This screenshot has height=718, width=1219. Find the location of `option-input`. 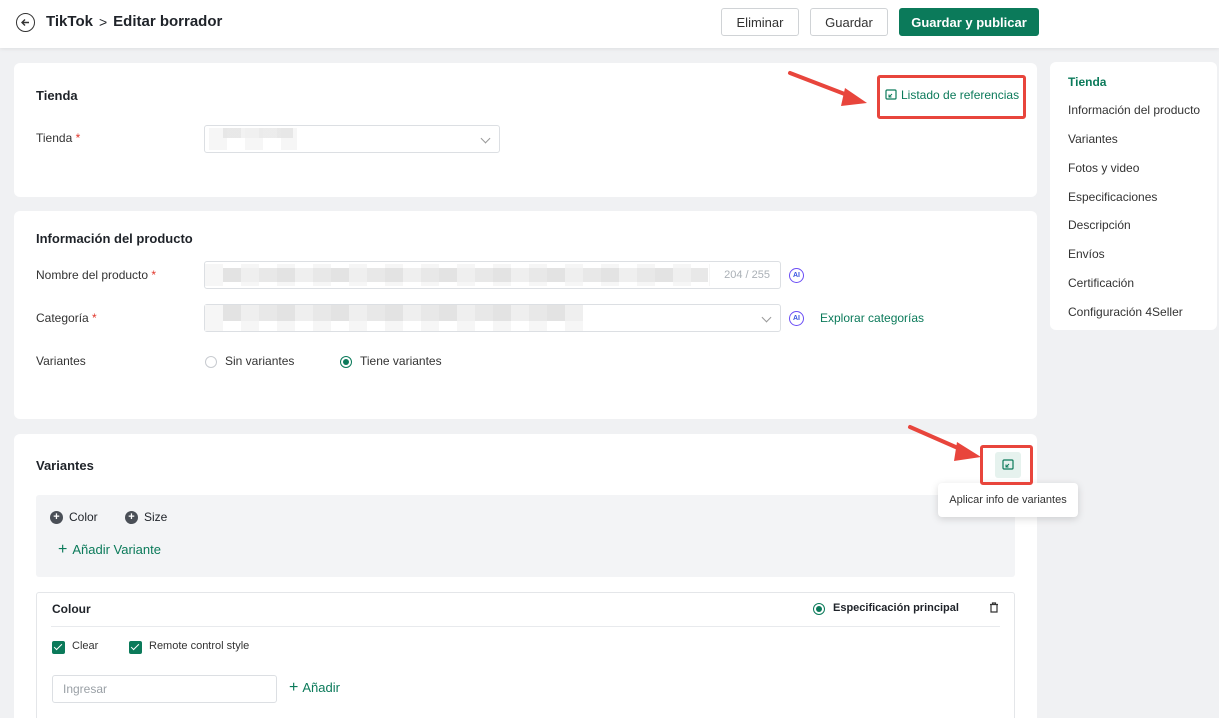

option-input is located at coordinates (164, 689).